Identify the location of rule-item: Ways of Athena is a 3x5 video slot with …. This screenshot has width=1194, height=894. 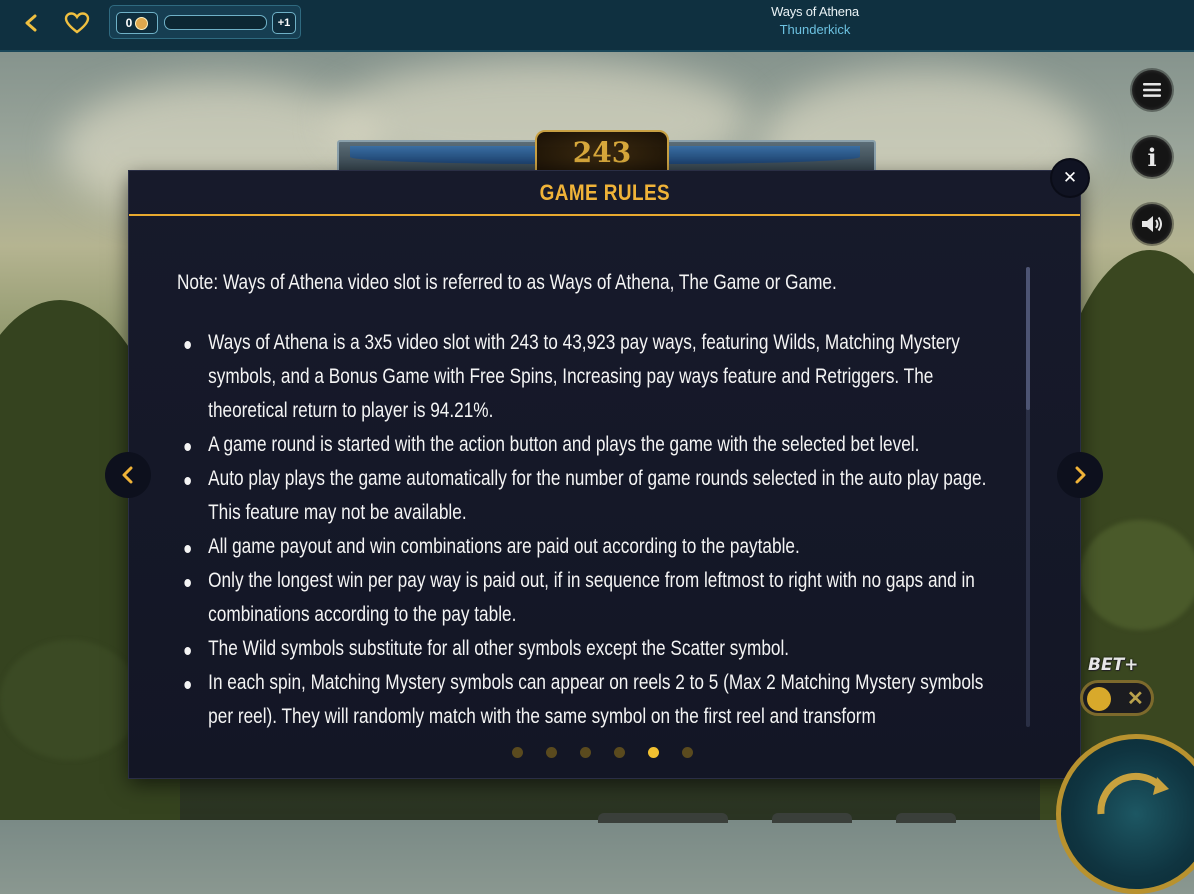
(592, 377).